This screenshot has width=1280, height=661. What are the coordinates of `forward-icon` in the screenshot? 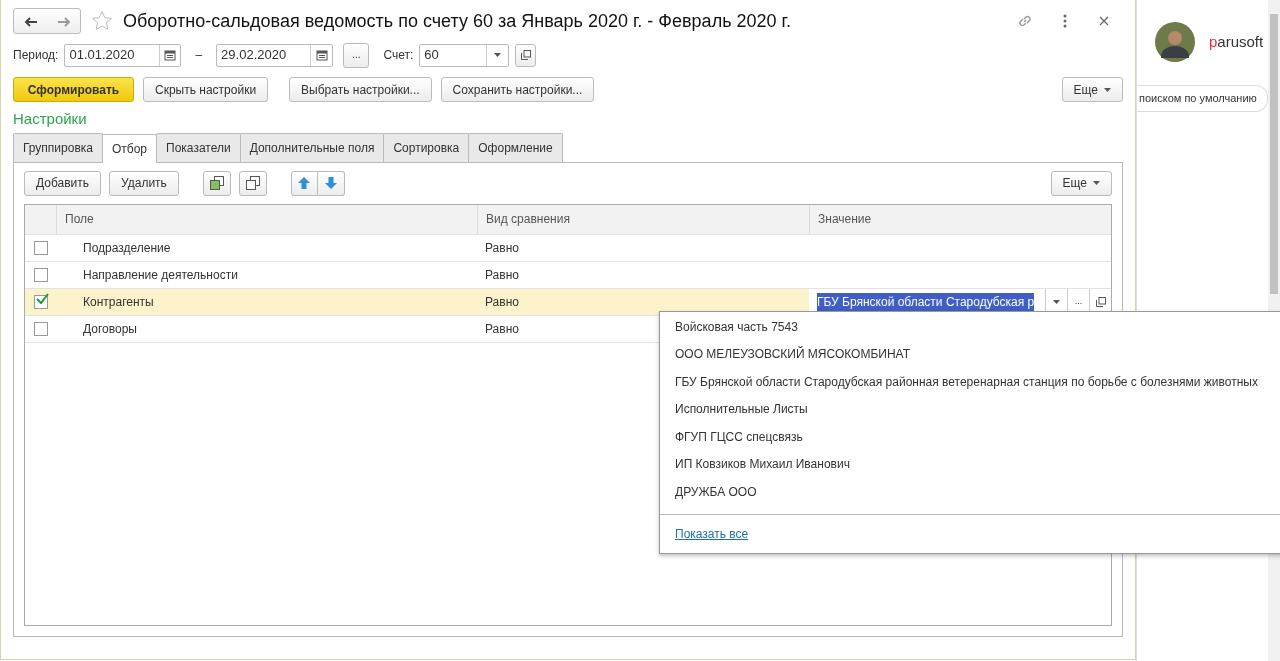 It's located at (63, 21).